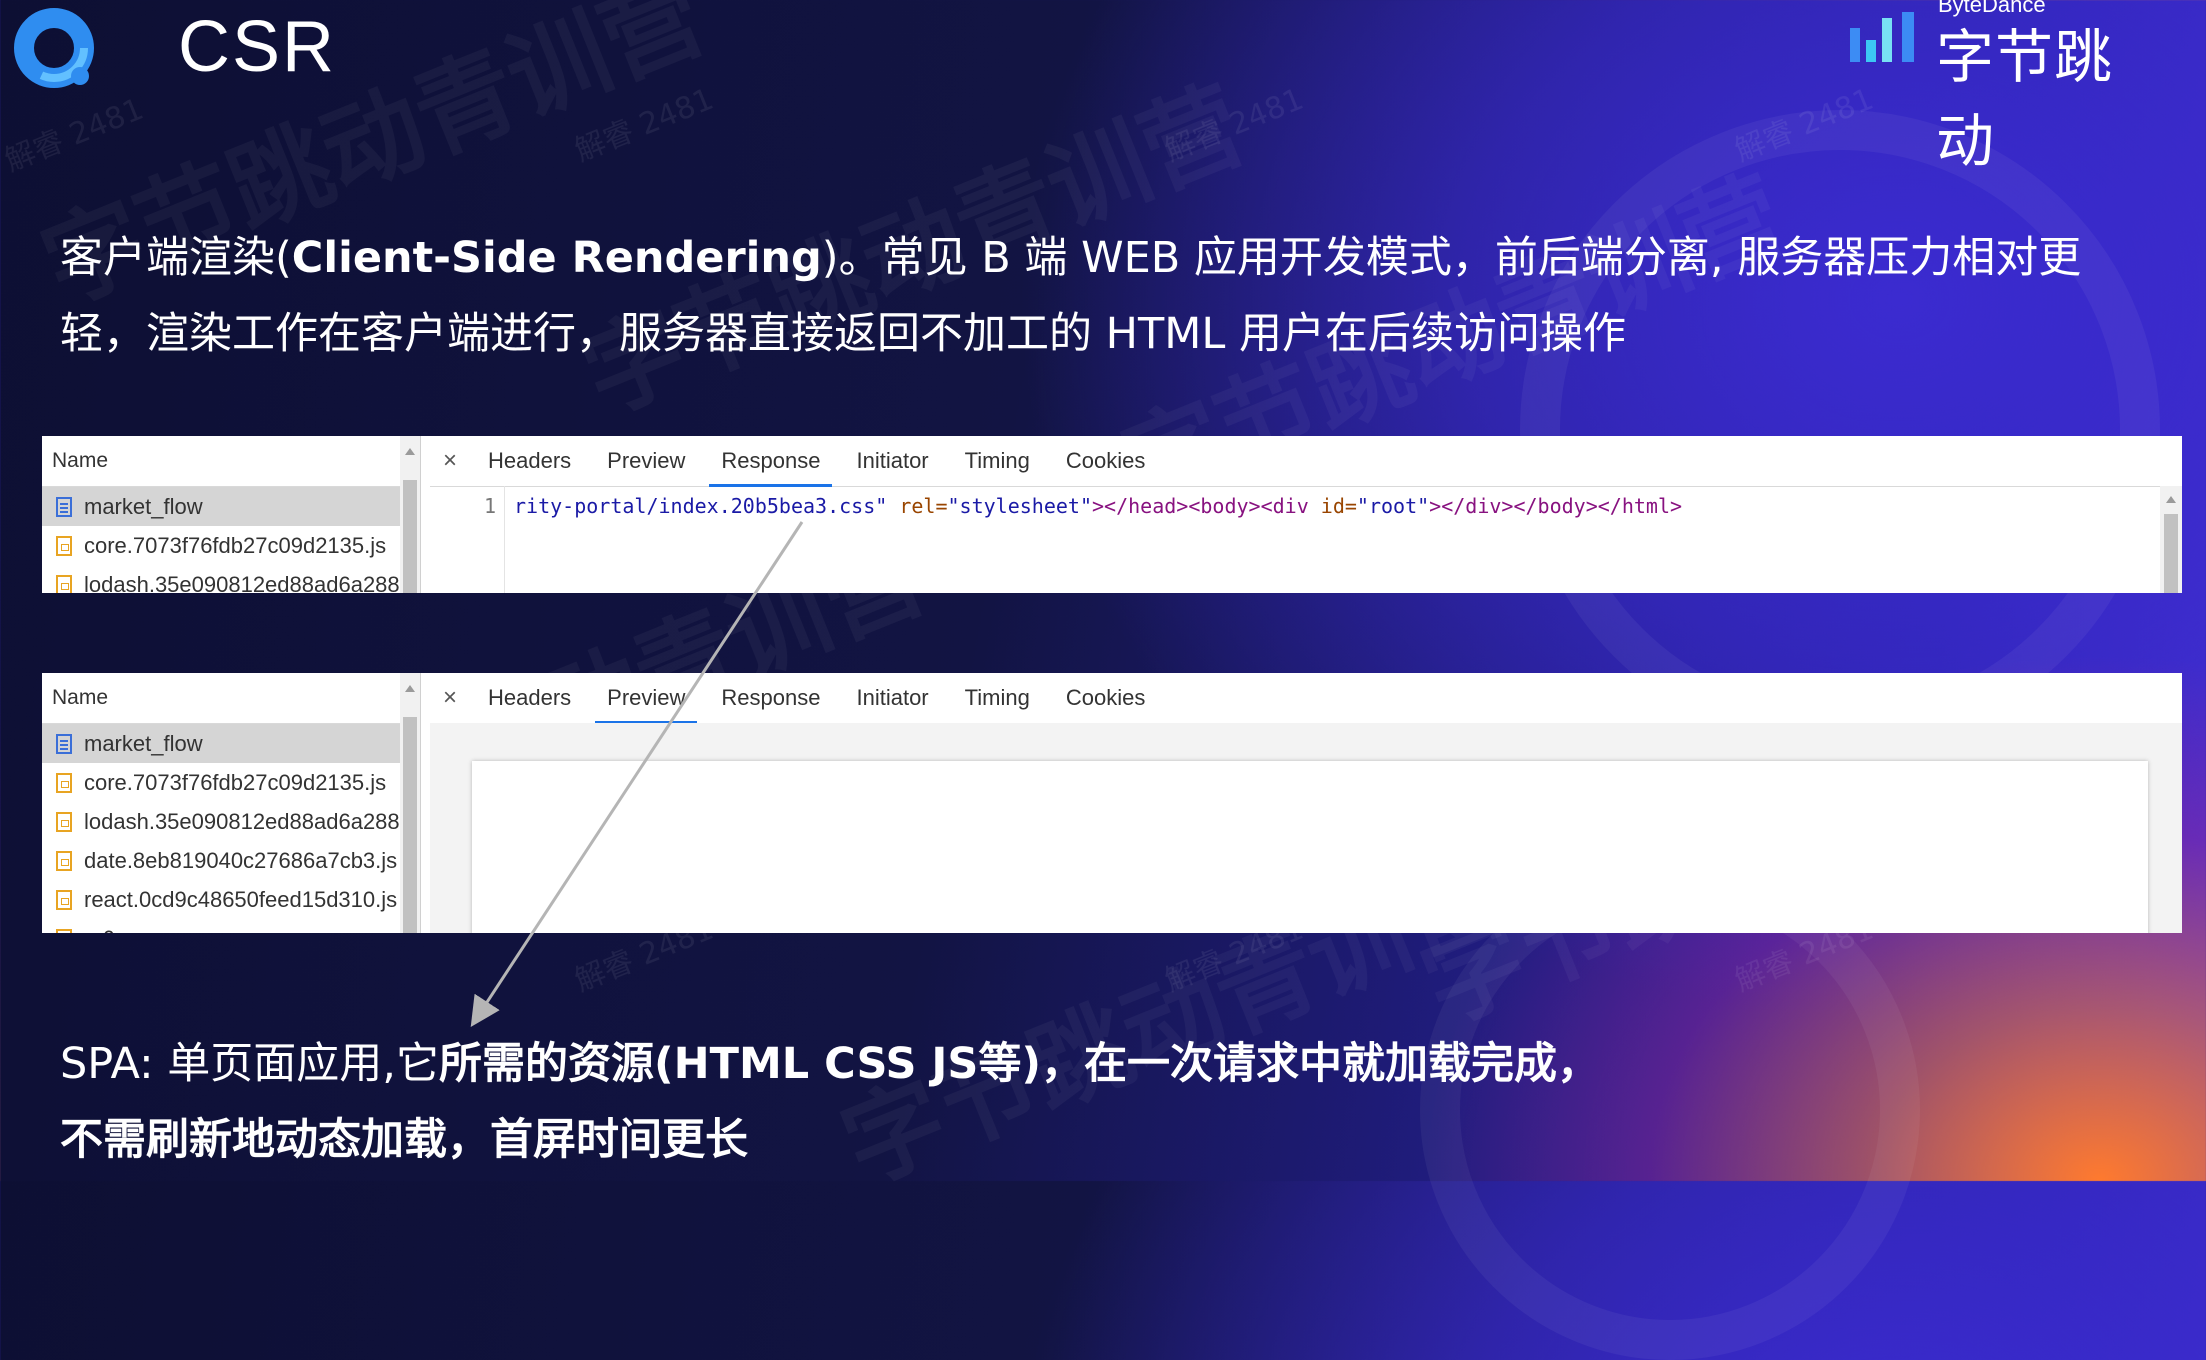  I want to click on intro-bold-text: Client-Side Rendering, so click(556, 258).